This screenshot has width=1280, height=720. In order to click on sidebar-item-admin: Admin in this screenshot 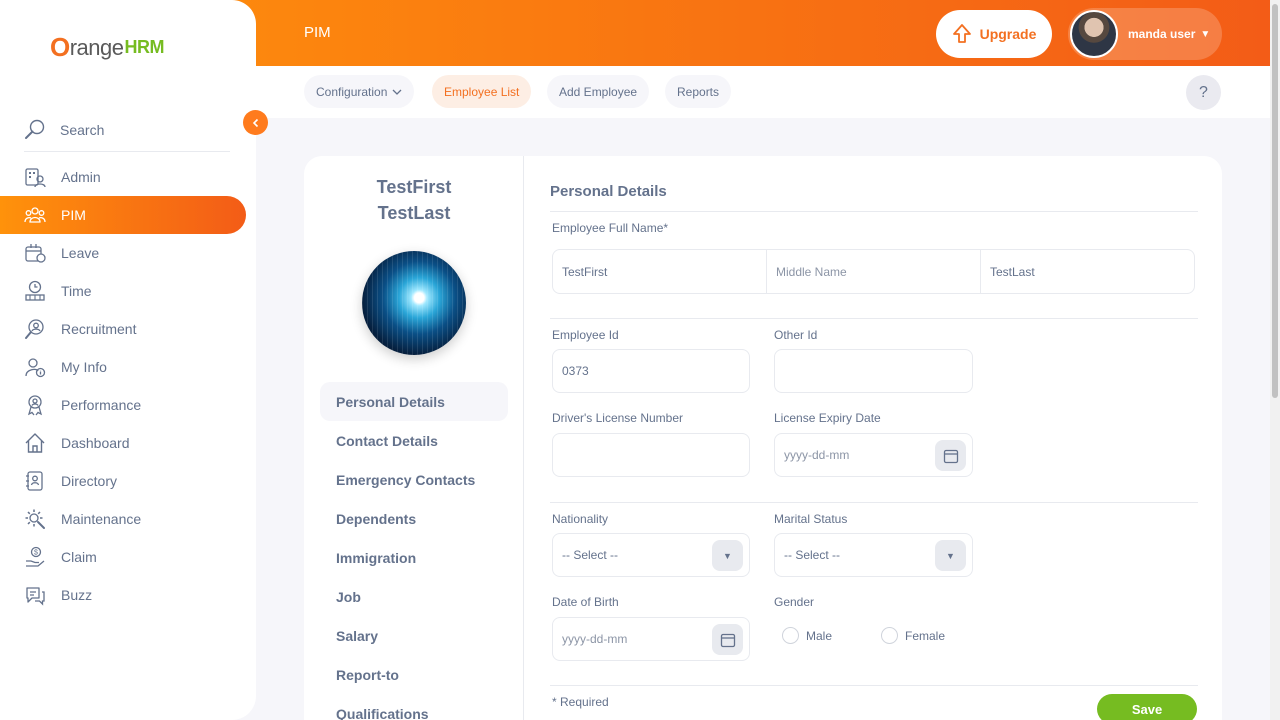, I will do `click(123, 177)`.